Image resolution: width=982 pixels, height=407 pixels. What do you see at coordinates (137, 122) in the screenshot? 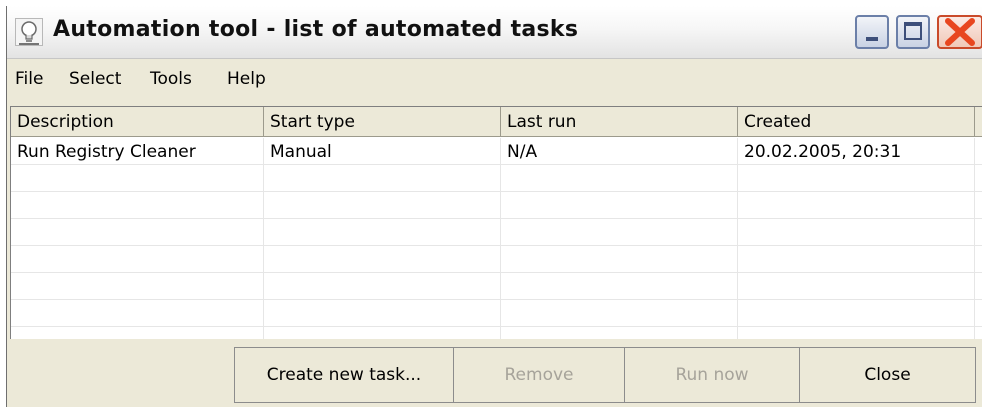
I see `column-header-description: Description` at bounding box center [137, 122].